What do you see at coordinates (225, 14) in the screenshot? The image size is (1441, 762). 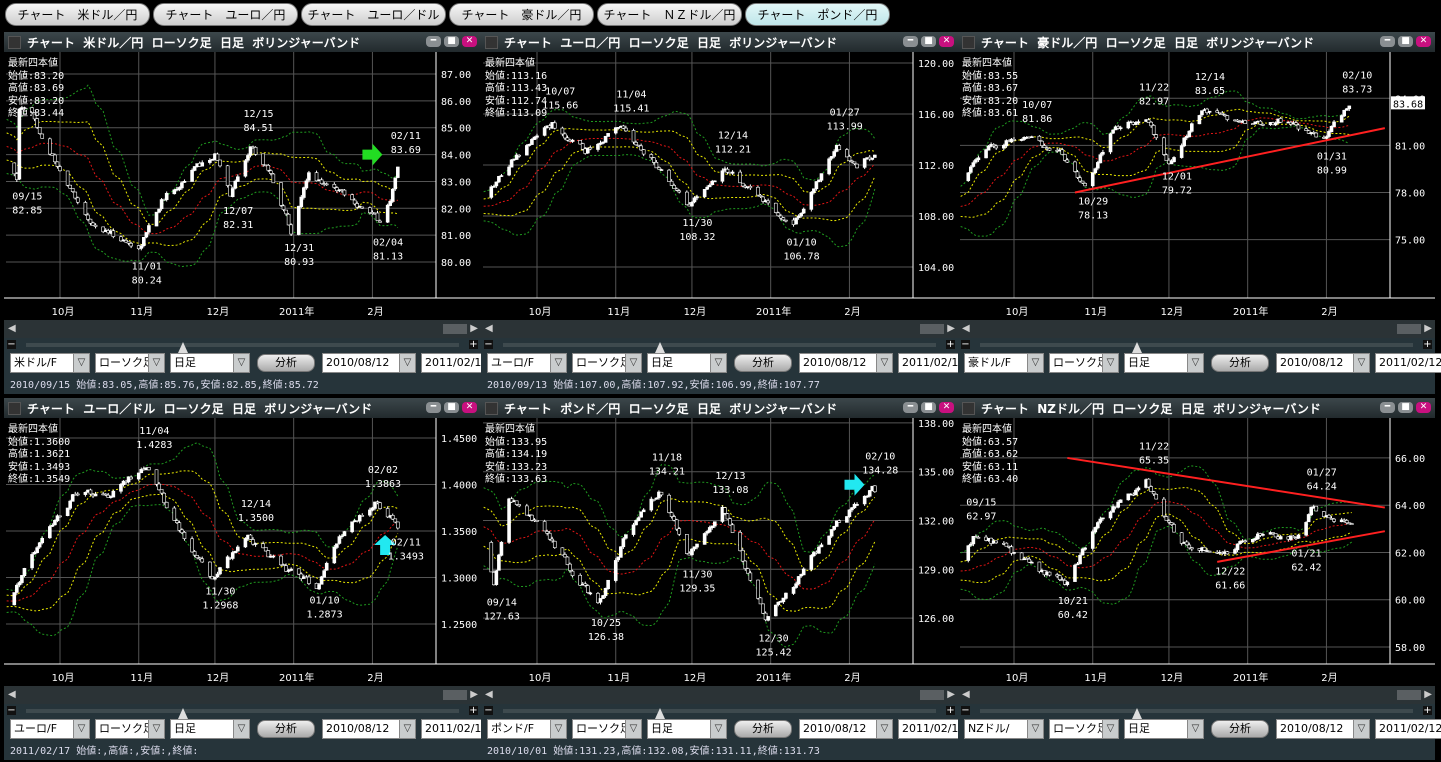 I see `tab-chart: チャート ユーロ／円` at bounding box center [225, 14].